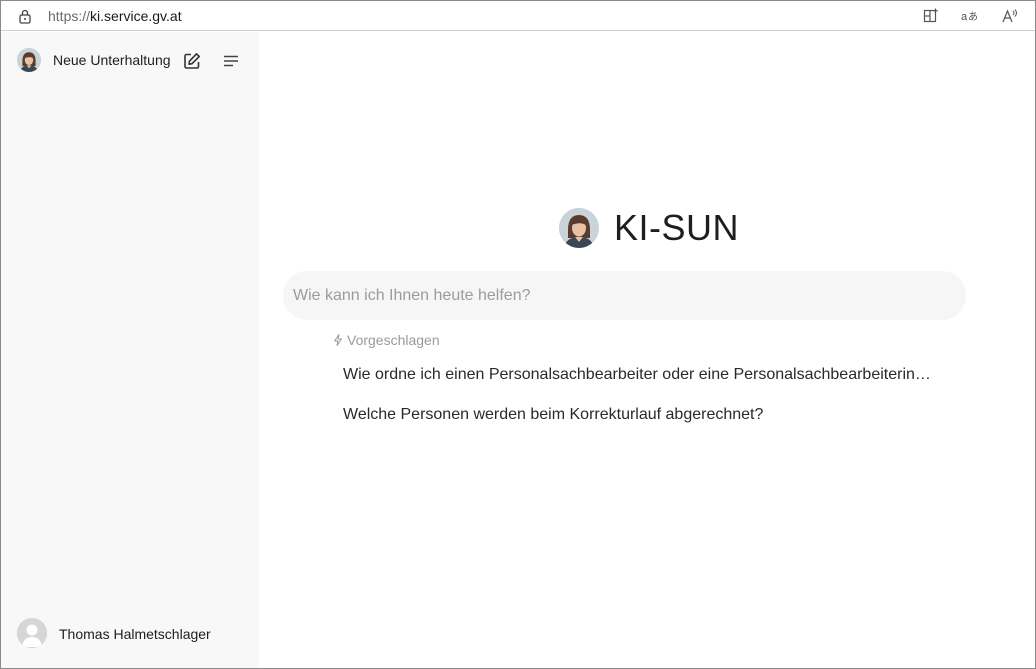 This screenshot has width=1036, height=669. I want to click on sidebar-header: Neue Unterhaltung, so click(132, 61).